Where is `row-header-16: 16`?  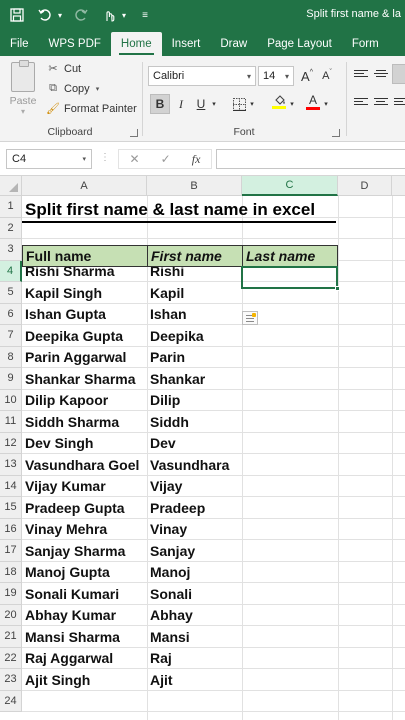 row-header-16: 16 is located at coordinates (11, 529).